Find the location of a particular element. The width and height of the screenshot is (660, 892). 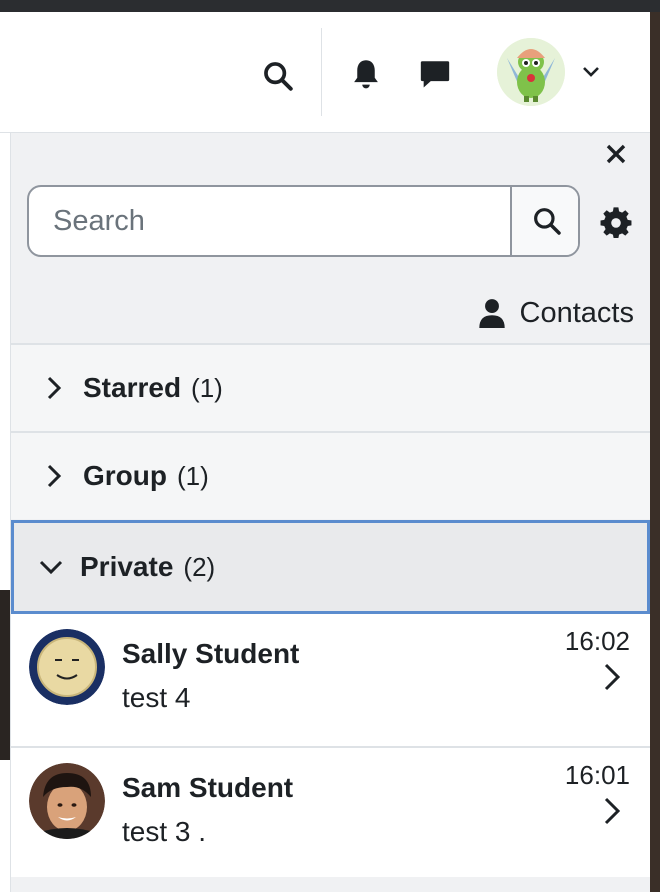

gear-icon is located at coordinates (616, 222).